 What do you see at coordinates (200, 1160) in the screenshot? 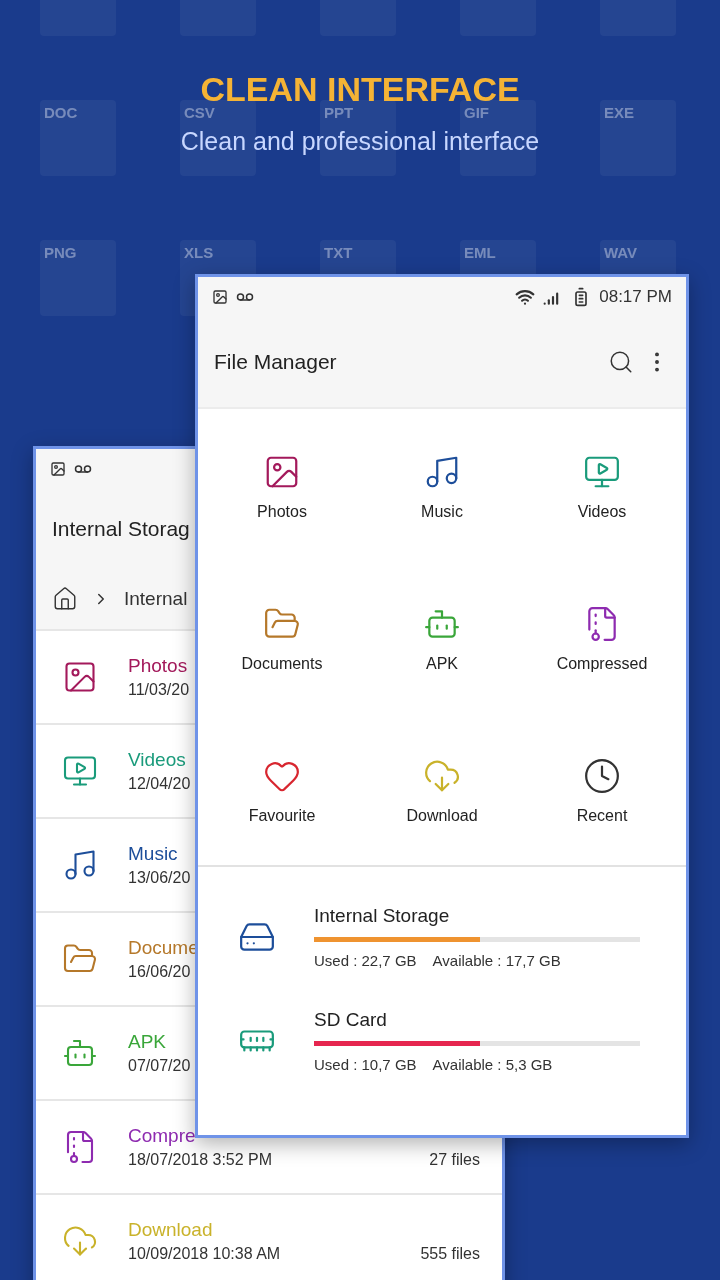
I see `folder-date: 18/07/2018 3:52 PM` at bounding box center [200, 1160].